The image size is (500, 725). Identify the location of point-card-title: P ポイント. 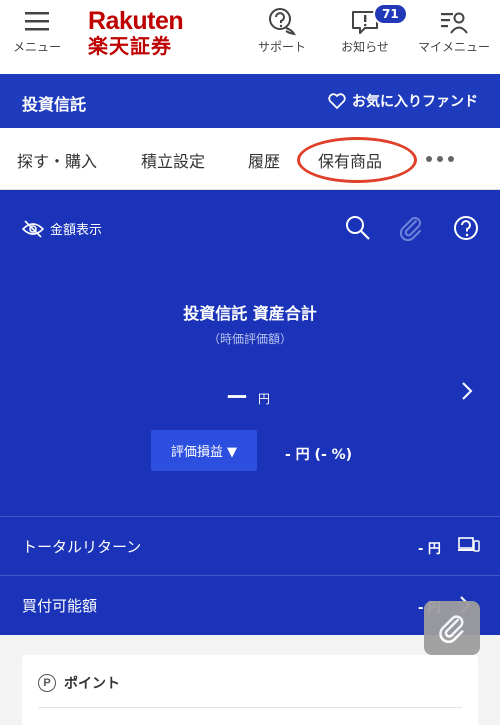
(79, 683).